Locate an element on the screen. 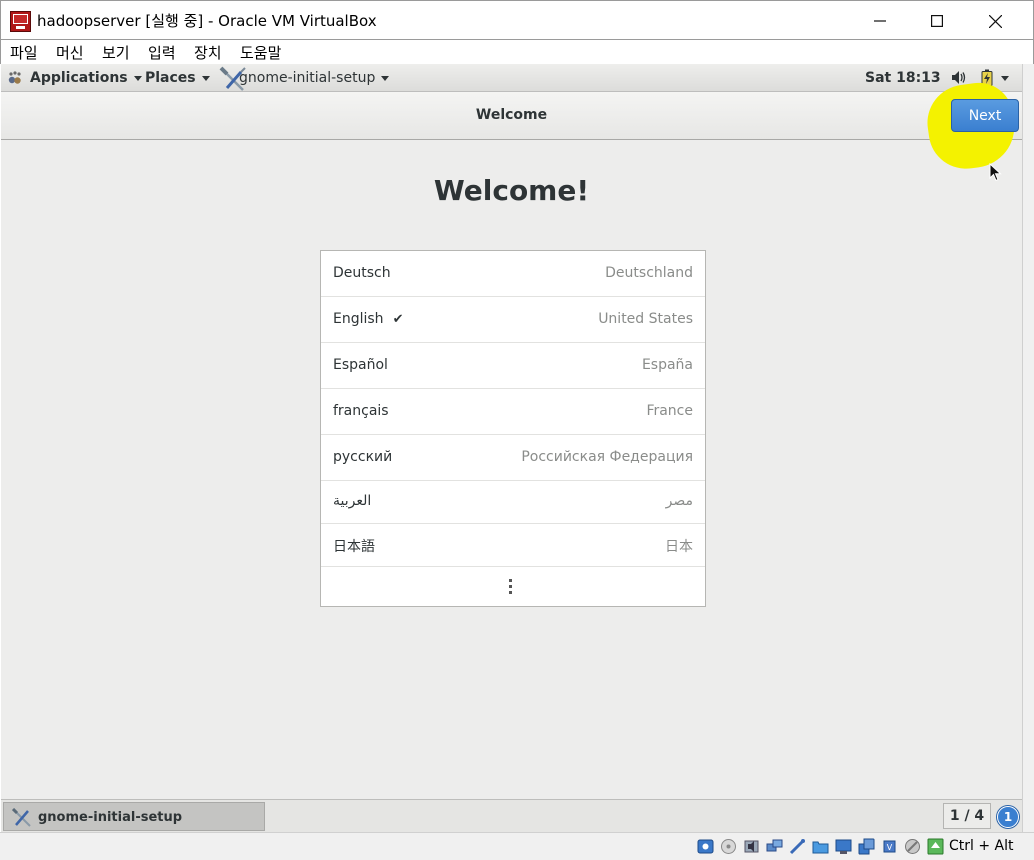  taskbar-window-label: gnome-initial-setup is located at coordinates (110, 817).